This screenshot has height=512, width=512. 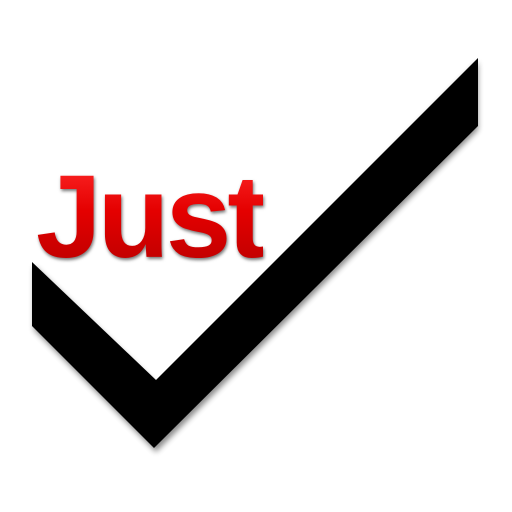 I want to click on logo-word: Just, so click(x=151, y=217).